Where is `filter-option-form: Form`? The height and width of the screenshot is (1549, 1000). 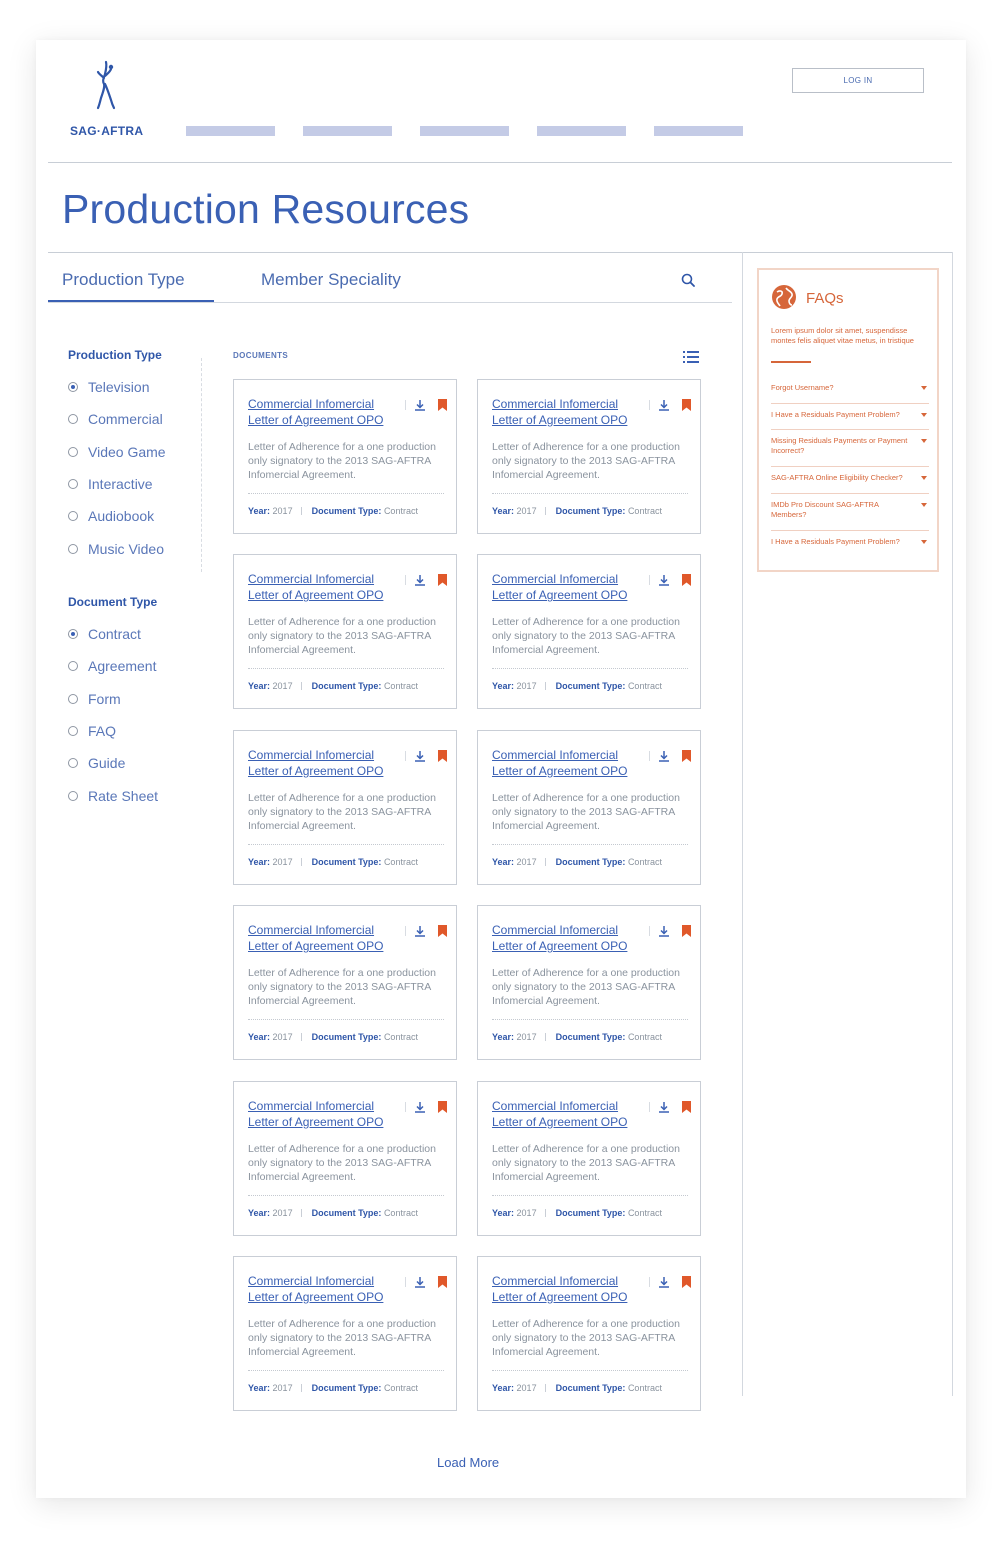
filter-option-form: Form is located at coordinates (94, 699).